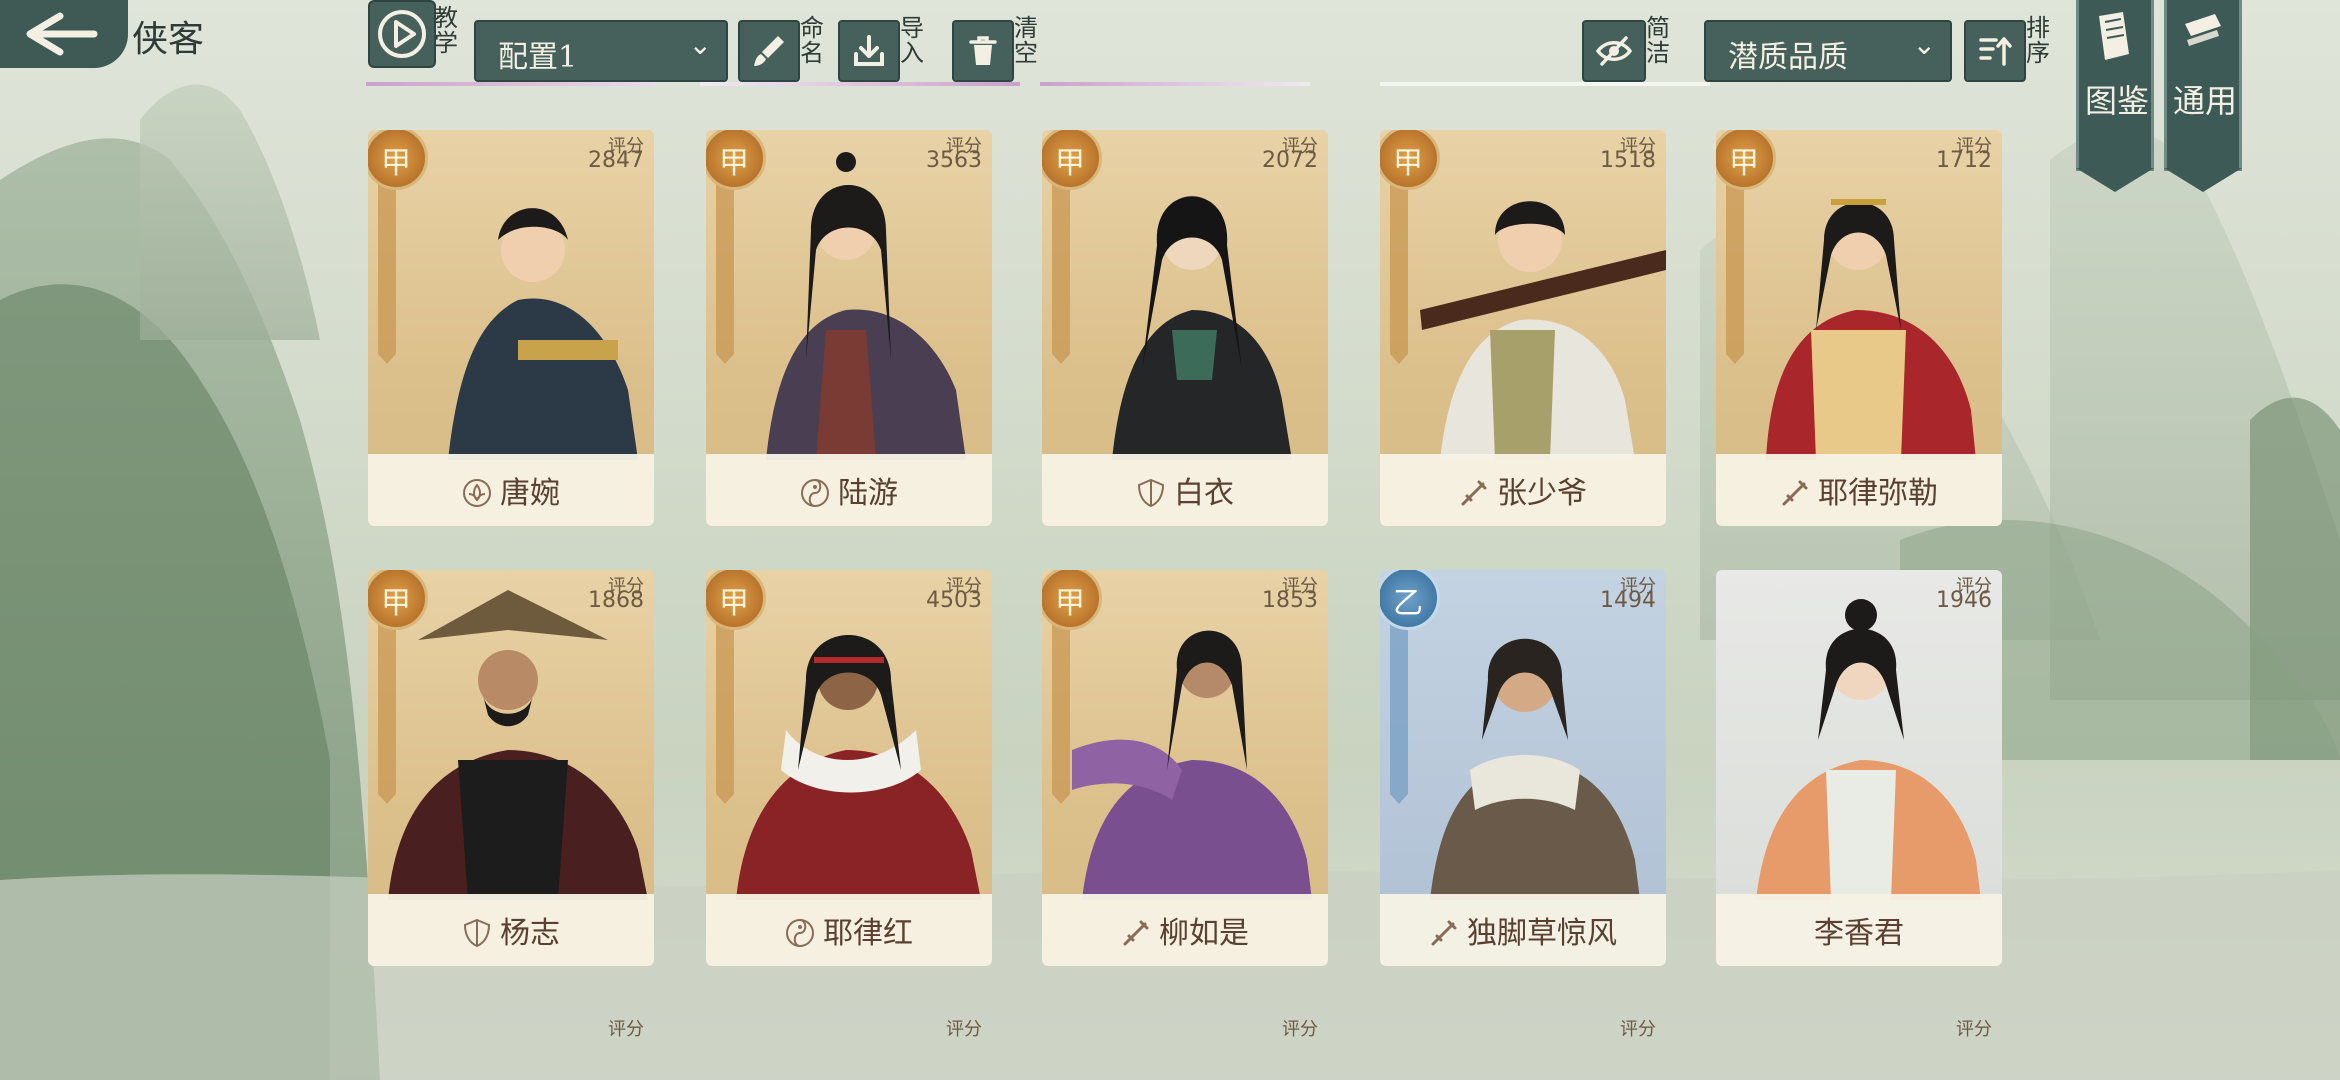 The image size is (2340, 1080). I want to click on play-icon, so click(402, 34).